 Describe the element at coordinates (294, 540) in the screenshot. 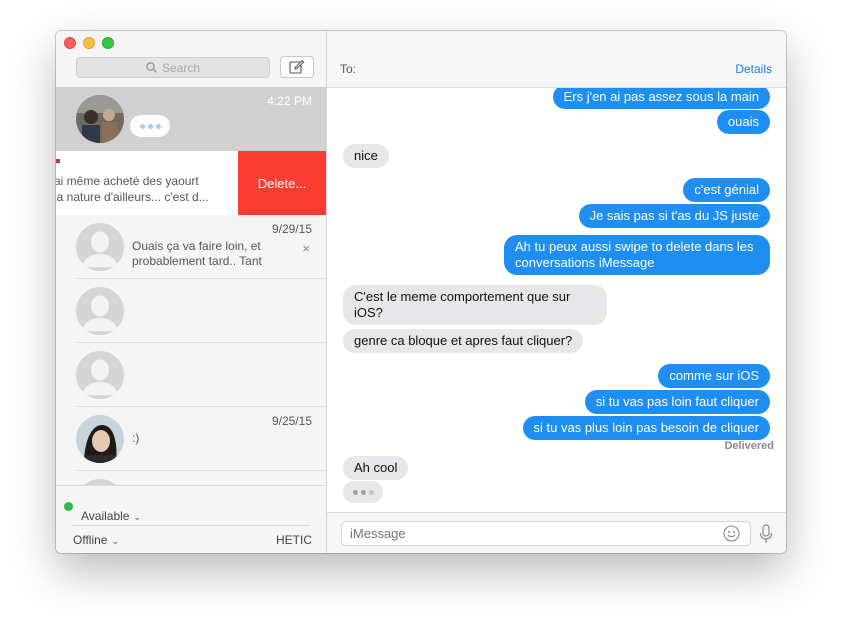

I see `account-label: HETIC` at that location.